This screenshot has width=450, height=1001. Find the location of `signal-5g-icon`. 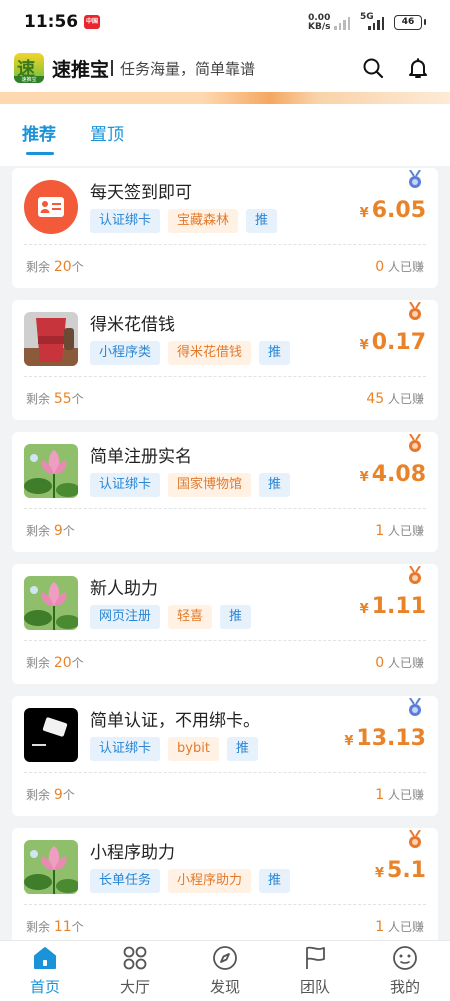

signal-5g-icon is located at coordinates (376, 22).